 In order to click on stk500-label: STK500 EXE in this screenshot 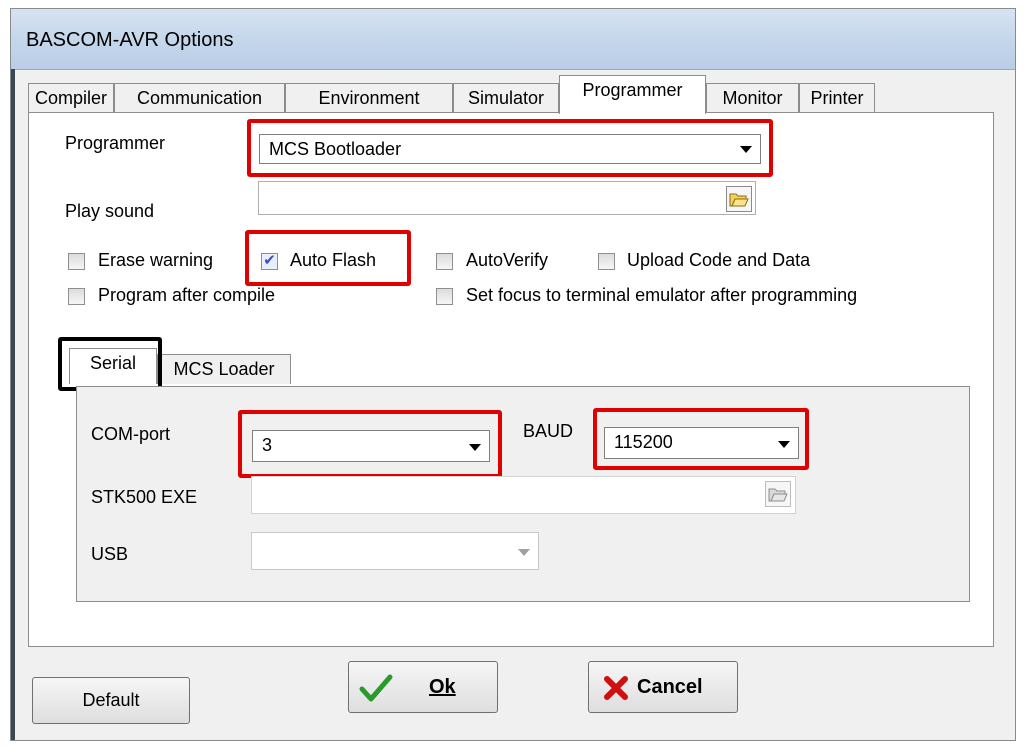, I will do `click(144, 497)`.